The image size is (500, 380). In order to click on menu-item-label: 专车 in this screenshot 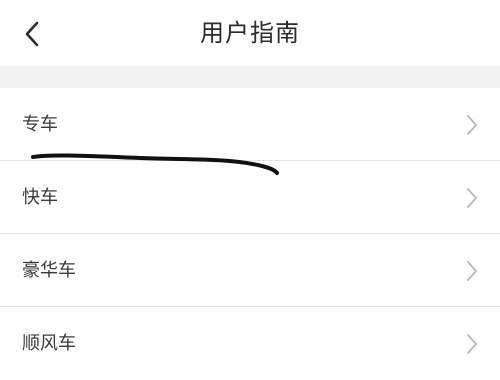, I will do `click(40, 124)`.